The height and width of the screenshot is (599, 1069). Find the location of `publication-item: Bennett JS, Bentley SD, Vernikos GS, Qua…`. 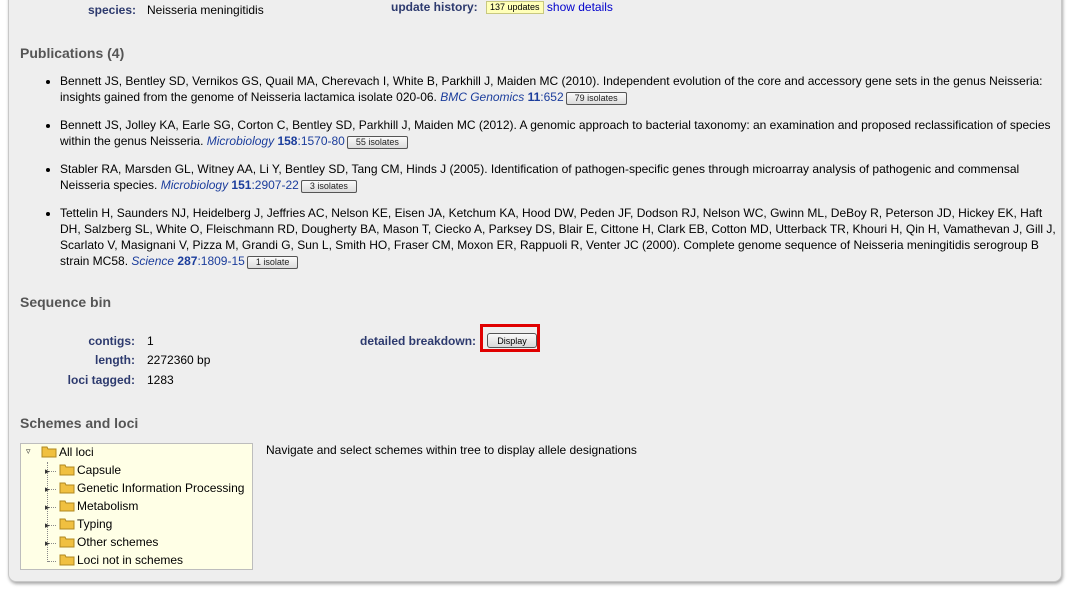

publication-item: Bennett JS, Bentley SD, Vernikos GS, Qua… is located at coordinates (560, 89).